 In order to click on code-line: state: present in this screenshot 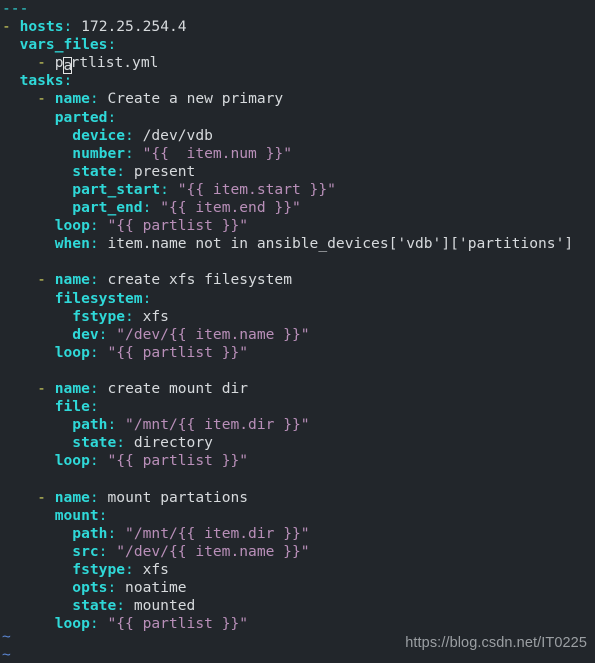, I will do `click(297, 172)`.